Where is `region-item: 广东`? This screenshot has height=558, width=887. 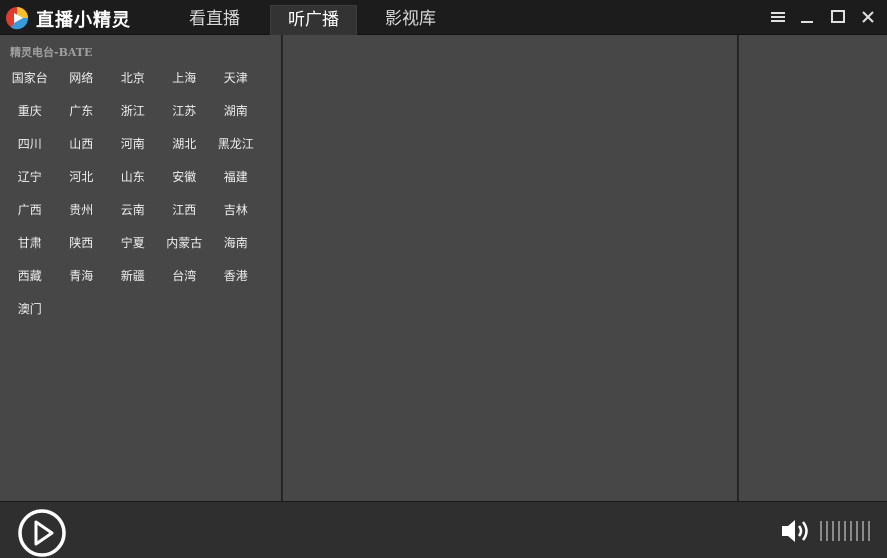 region-item: 广东 is located at coordinates (82, 111).